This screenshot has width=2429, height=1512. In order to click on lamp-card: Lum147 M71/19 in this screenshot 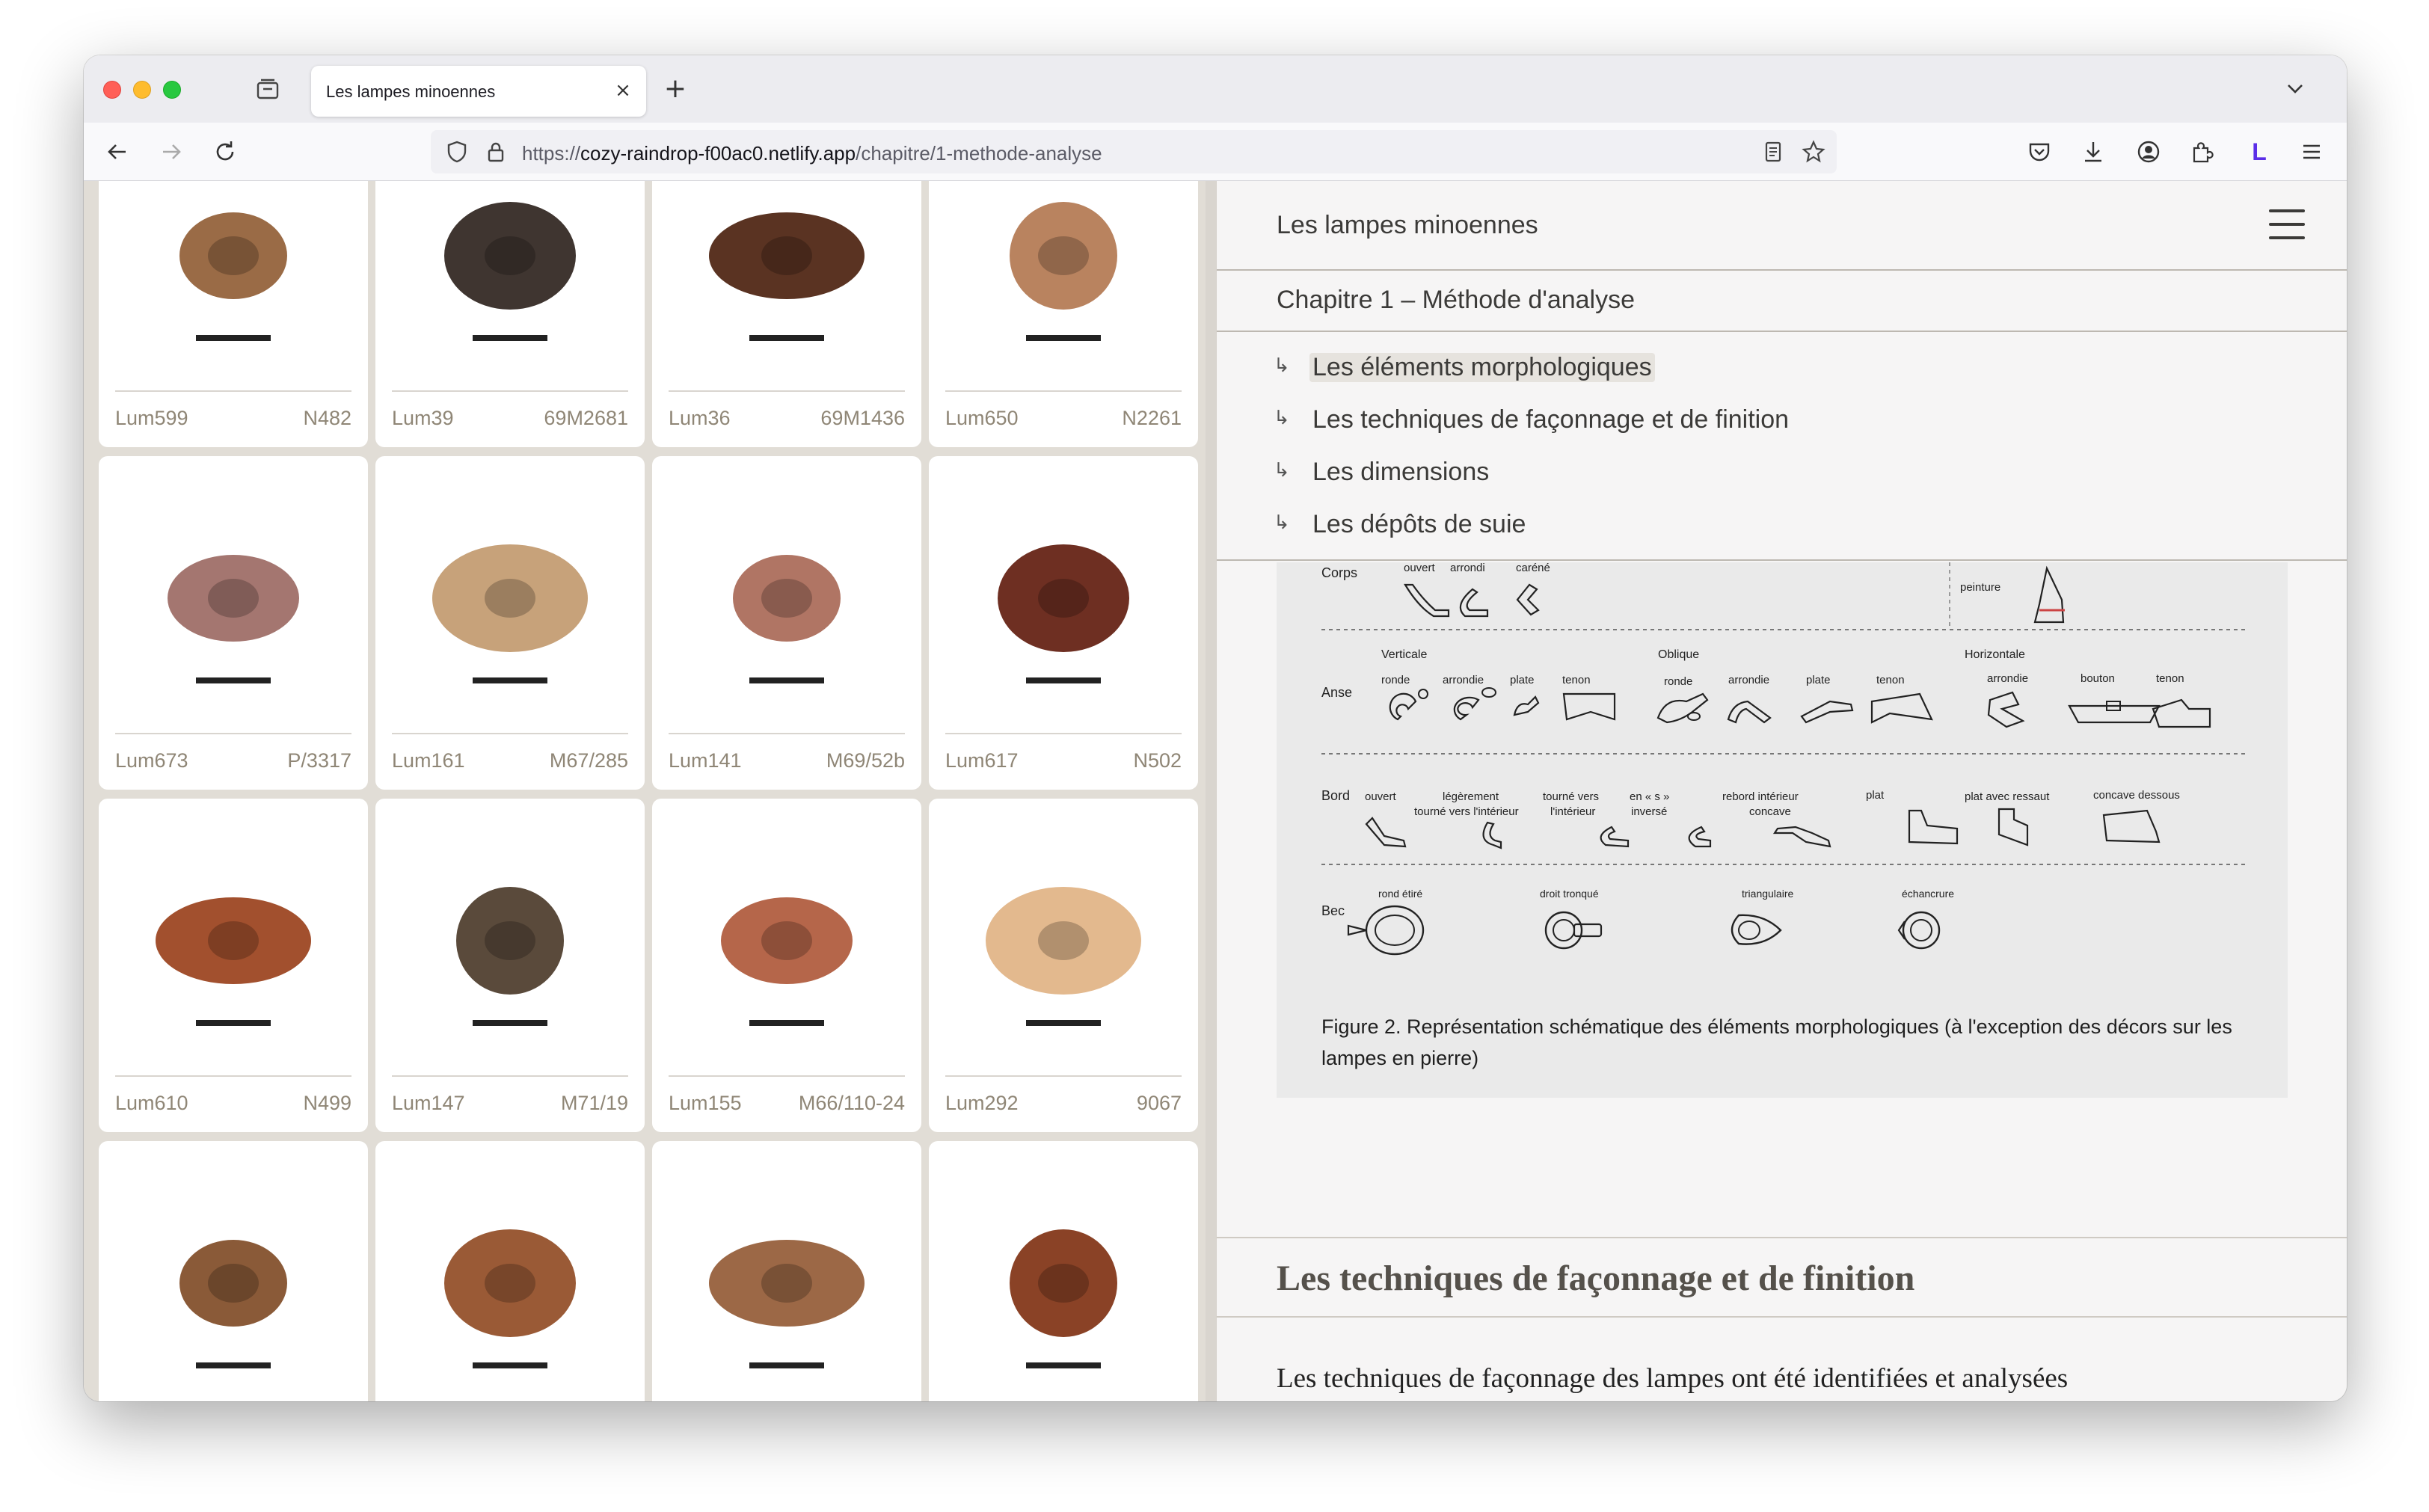, I will do `click(510, 965)`.